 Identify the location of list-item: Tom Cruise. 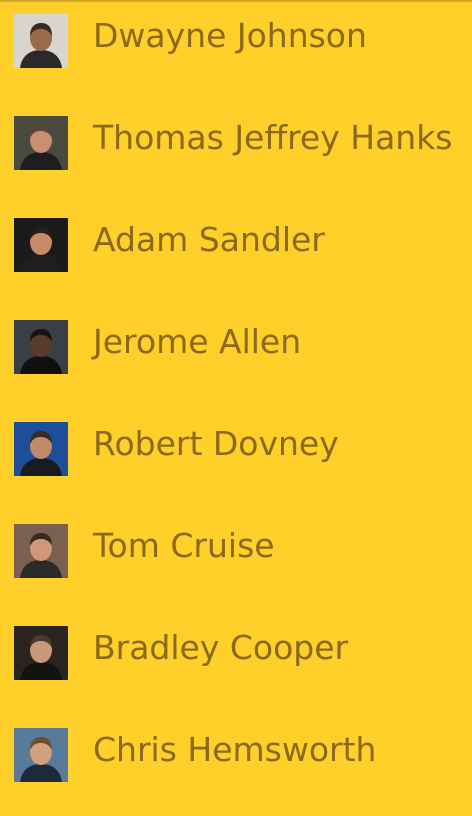
(236, 561).